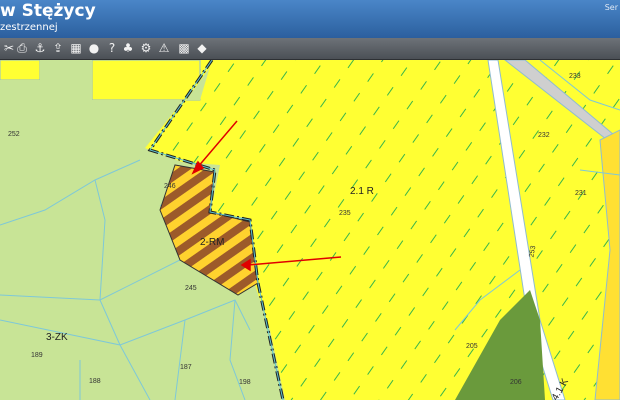 The width and height of the screenshot is (620, 400). What do you see at coordinates (14, 134) in the screenshot?
I see `parcel-number: 252` at bounding box center [14, 134].